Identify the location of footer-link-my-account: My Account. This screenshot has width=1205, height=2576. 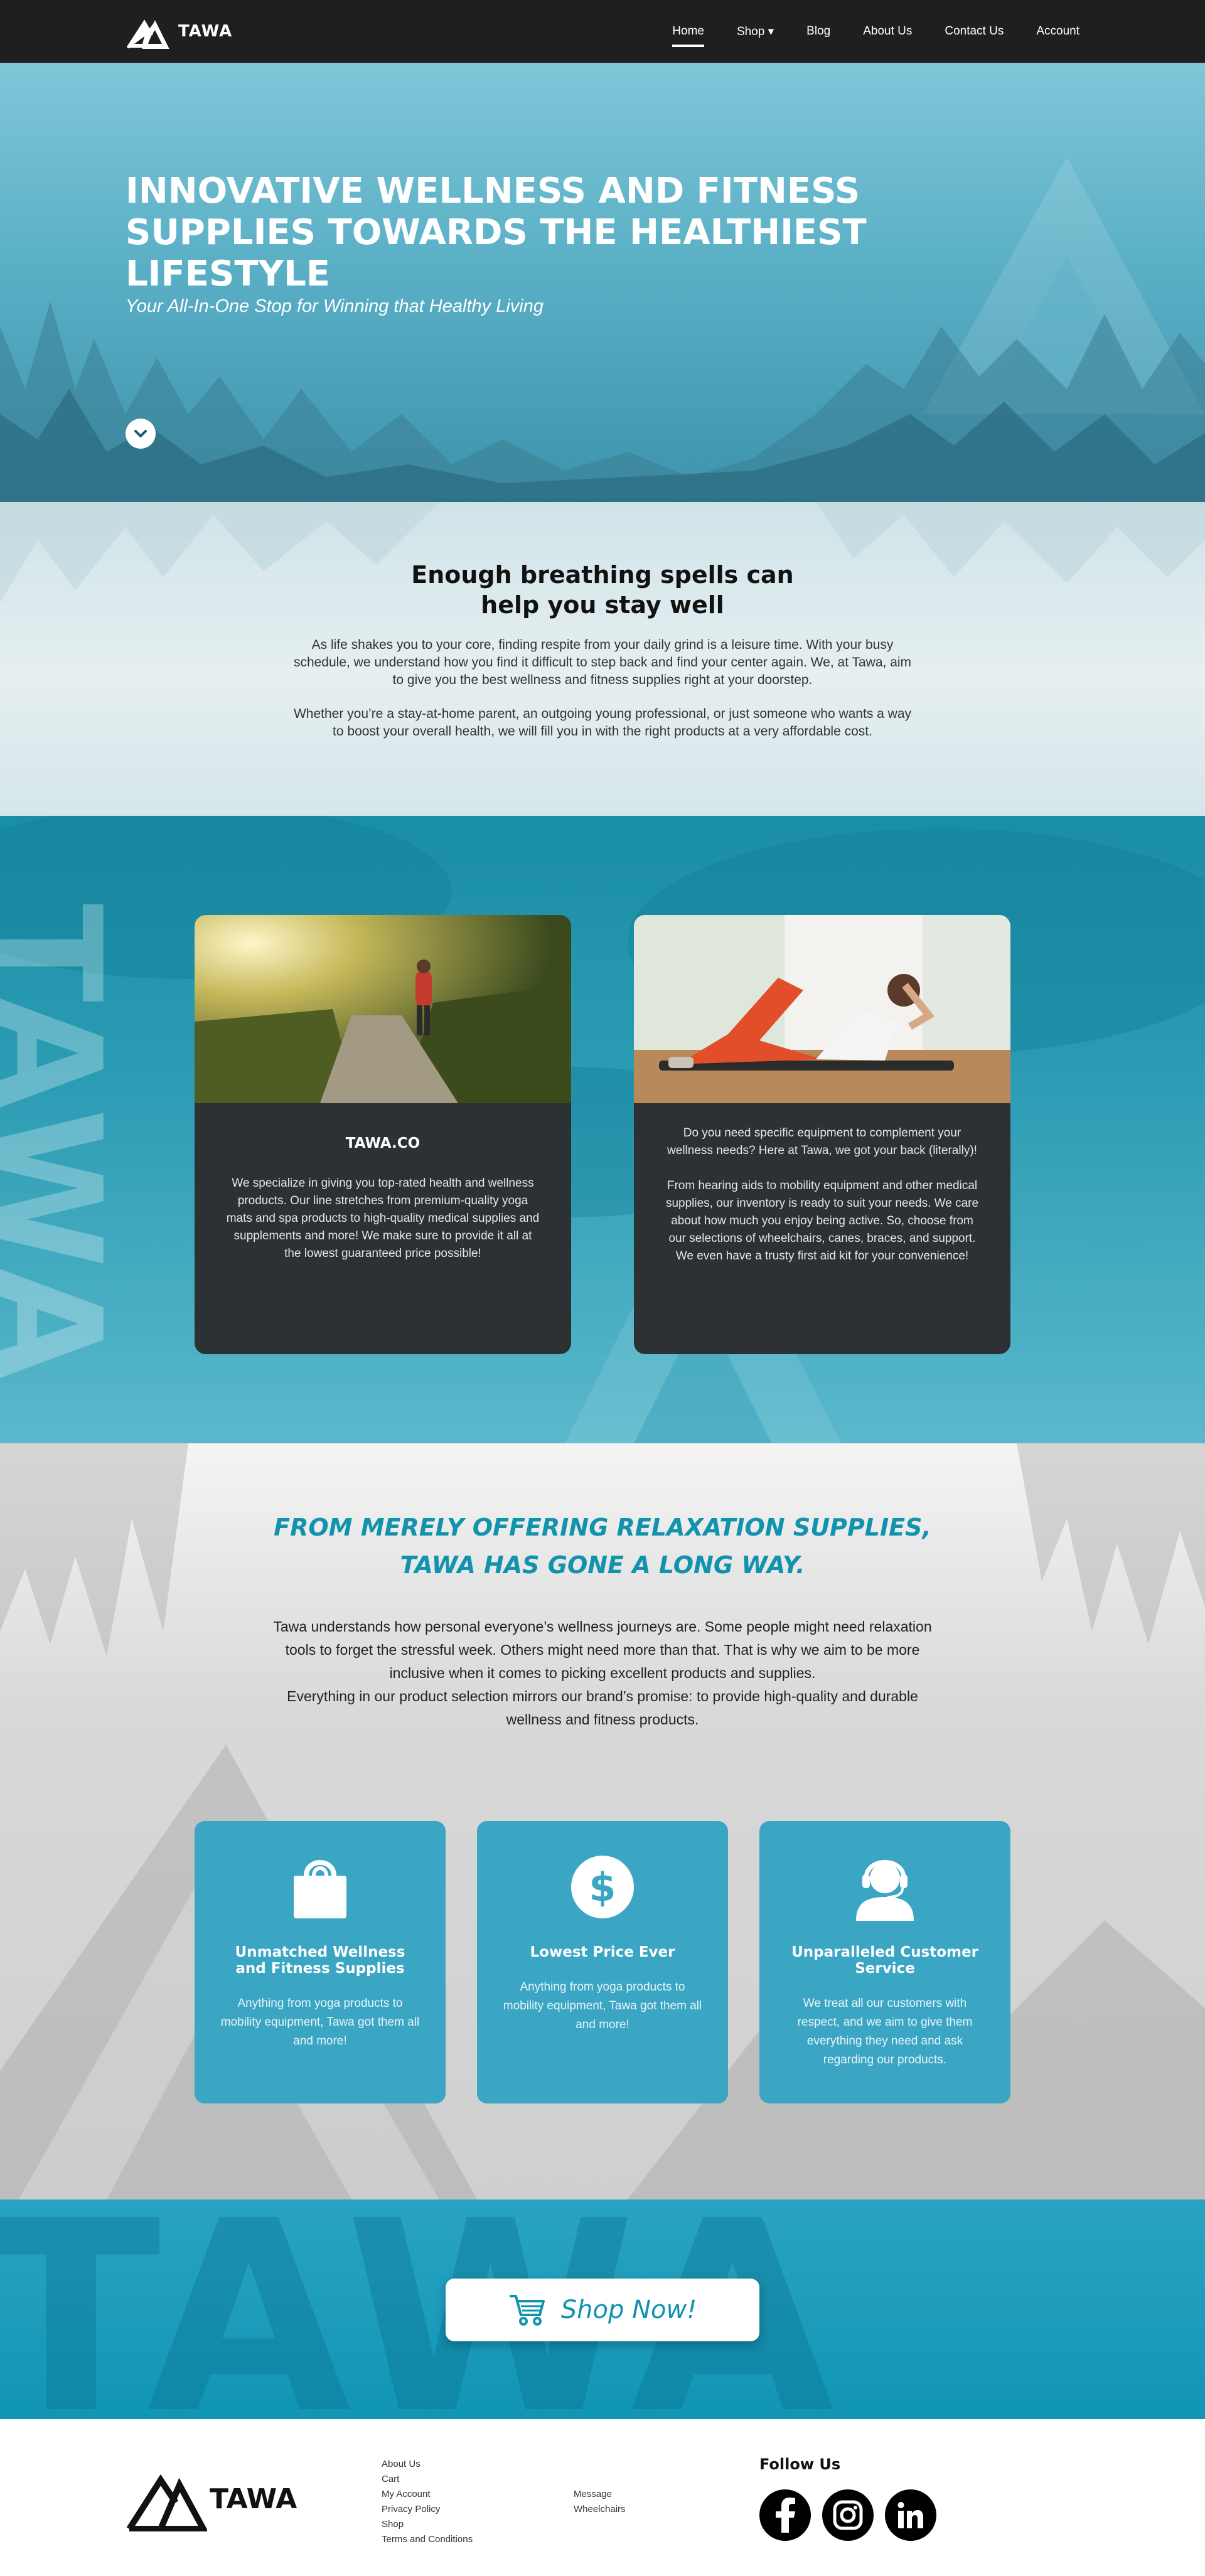
(406, 2494).